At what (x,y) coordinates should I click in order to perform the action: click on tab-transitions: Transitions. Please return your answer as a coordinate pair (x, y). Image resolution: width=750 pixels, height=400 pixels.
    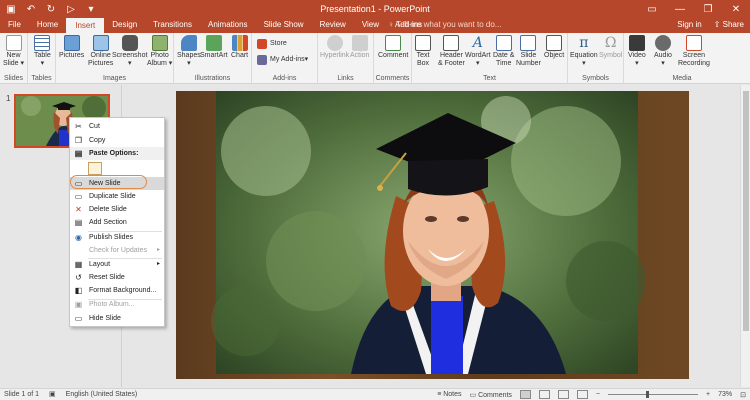
    Looking at the image, I should click on (172, 25).